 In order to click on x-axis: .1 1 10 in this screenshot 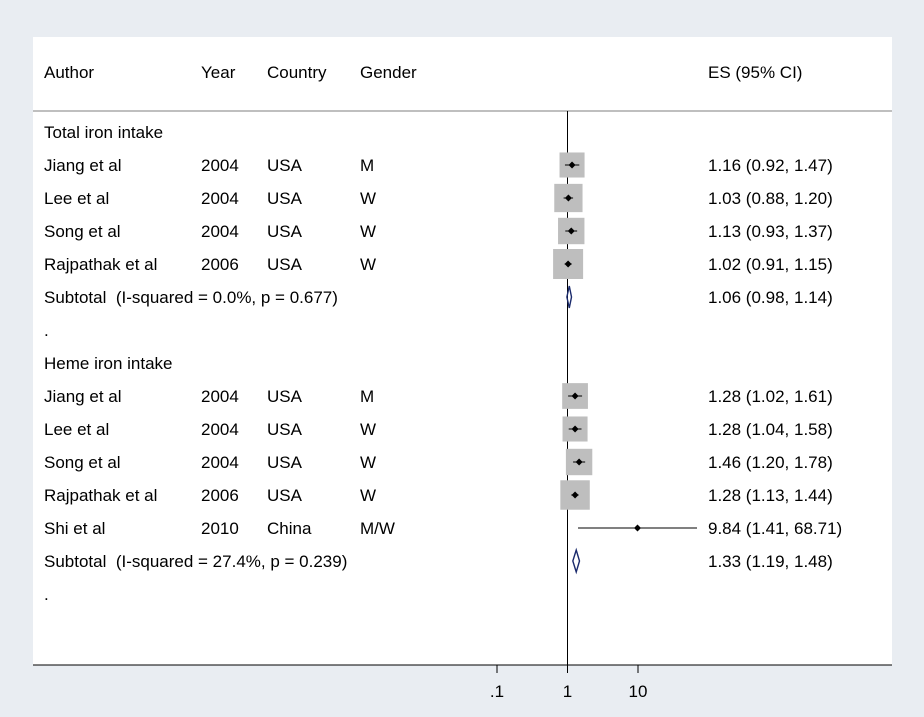, I will do `click(569, 683)`.